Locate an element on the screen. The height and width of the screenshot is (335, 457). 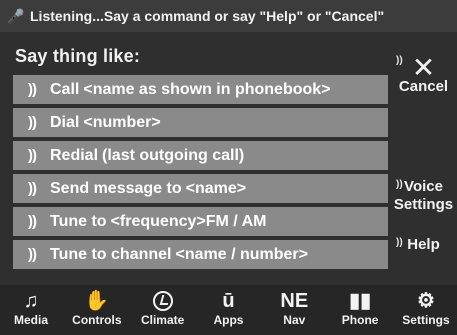
nav-apps: ū Apps is located at coordinates (228, 310).